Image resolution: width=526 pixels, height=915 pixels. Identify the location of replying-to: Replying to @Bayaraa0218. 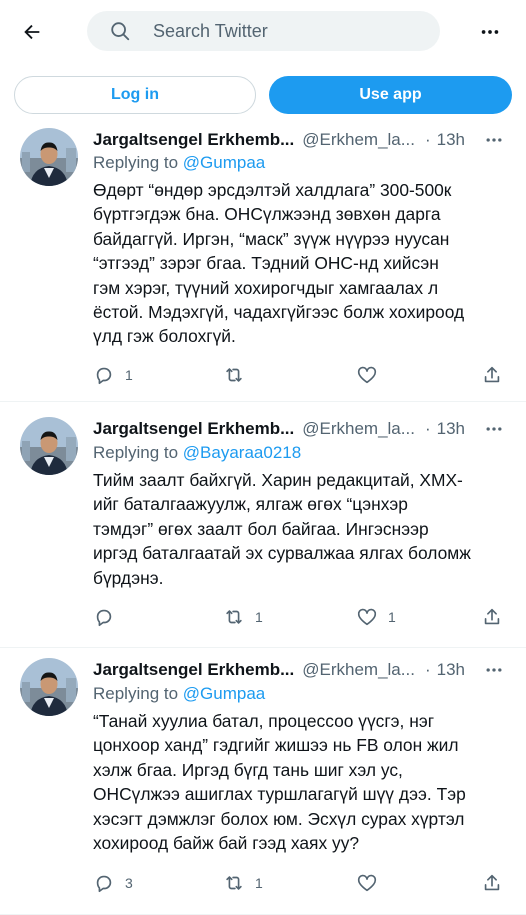
(197, 453).